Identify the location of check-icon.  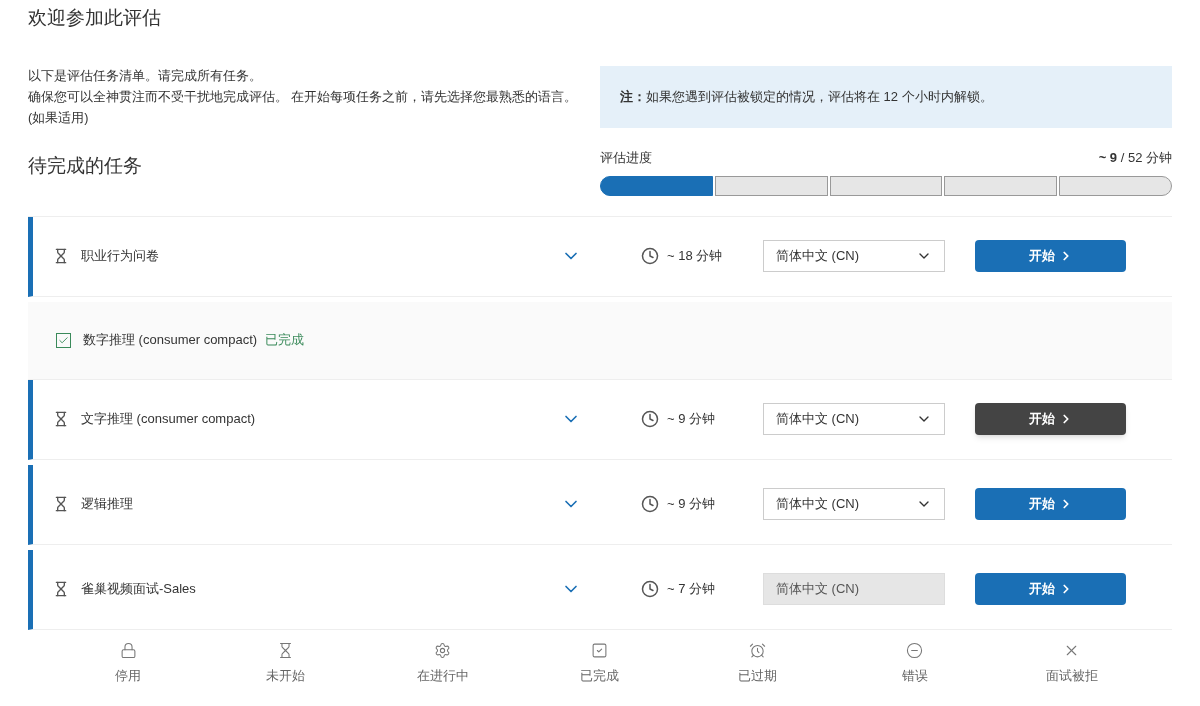
(63, 340).